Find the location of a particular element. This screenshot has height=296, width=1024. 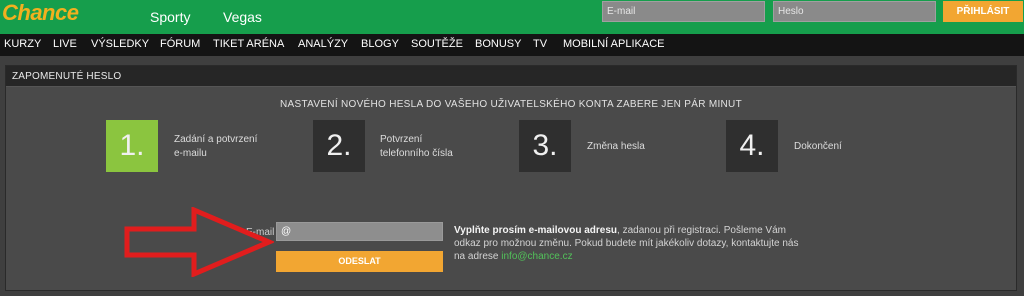

step-2-label: Potvrzení telefonního čísla is located at coordinates (416, 146).